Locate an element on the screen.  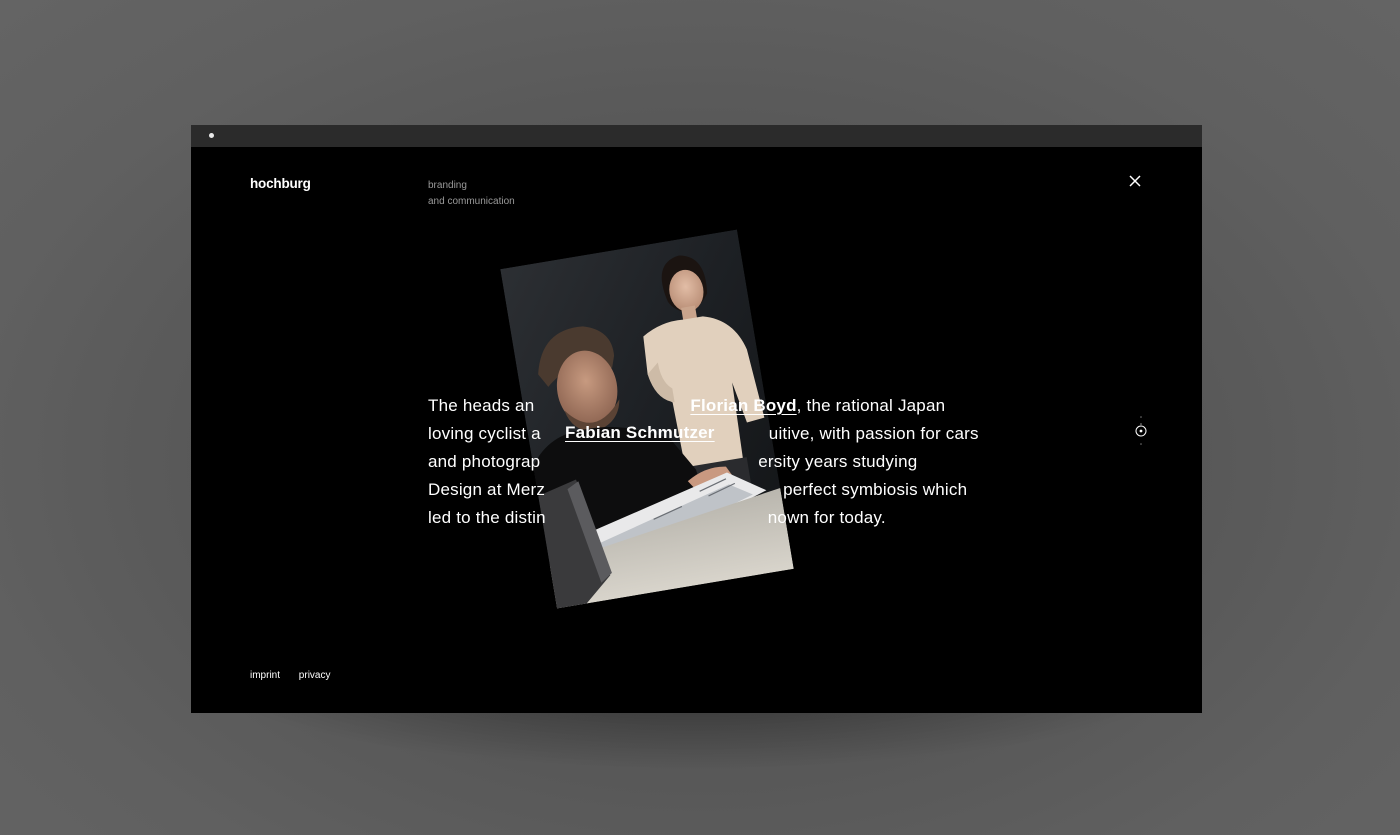
titlebar-dot is located at coordinates (211, 135).